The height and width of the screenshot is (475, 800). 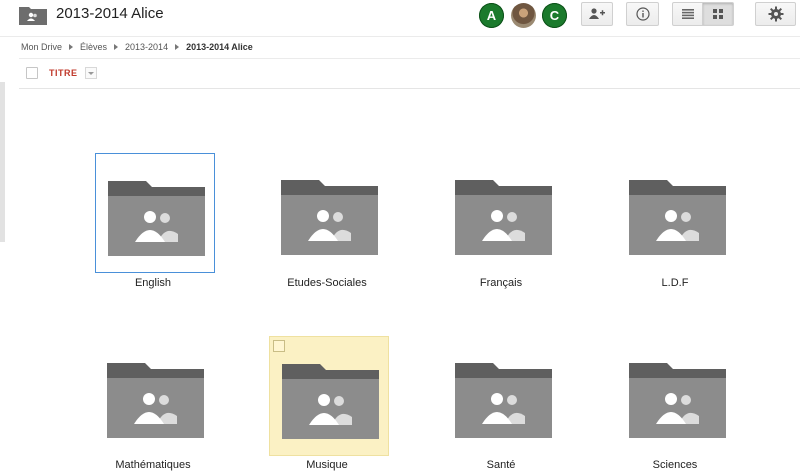 I want to click on folder-tile-mathematiques, so click(x=155, y=396).